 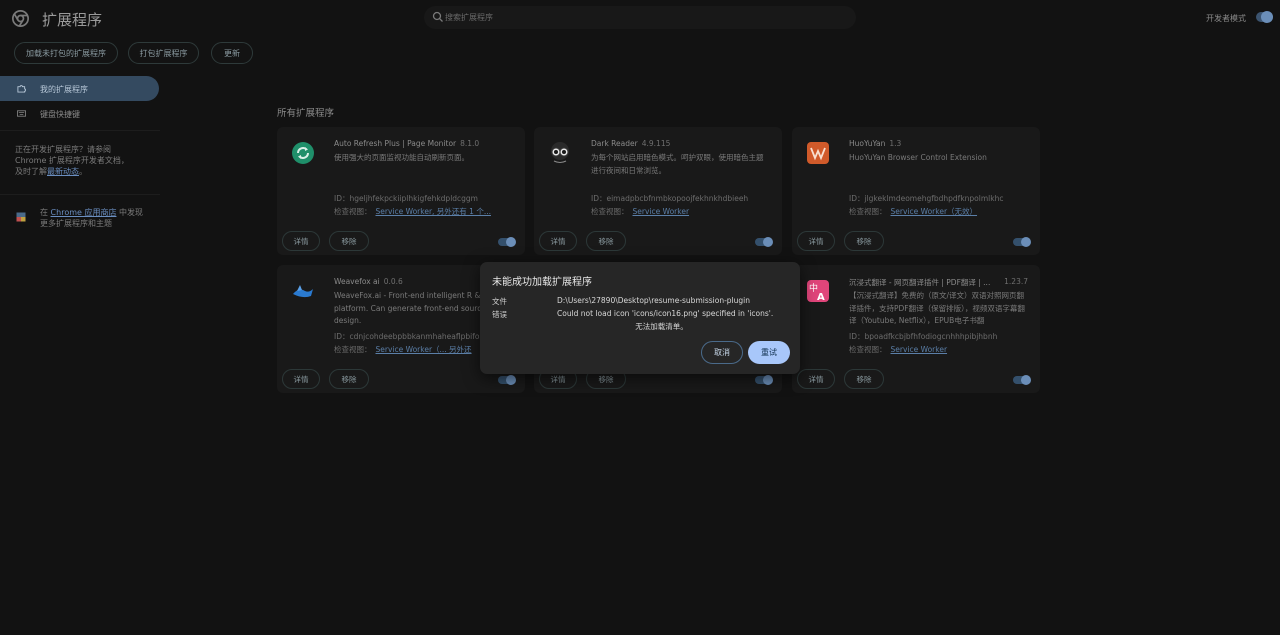 What do you see at coordinates (499, 301) in the screenshot?
I see `file-label: 文件` at bounding box center [499, 301].